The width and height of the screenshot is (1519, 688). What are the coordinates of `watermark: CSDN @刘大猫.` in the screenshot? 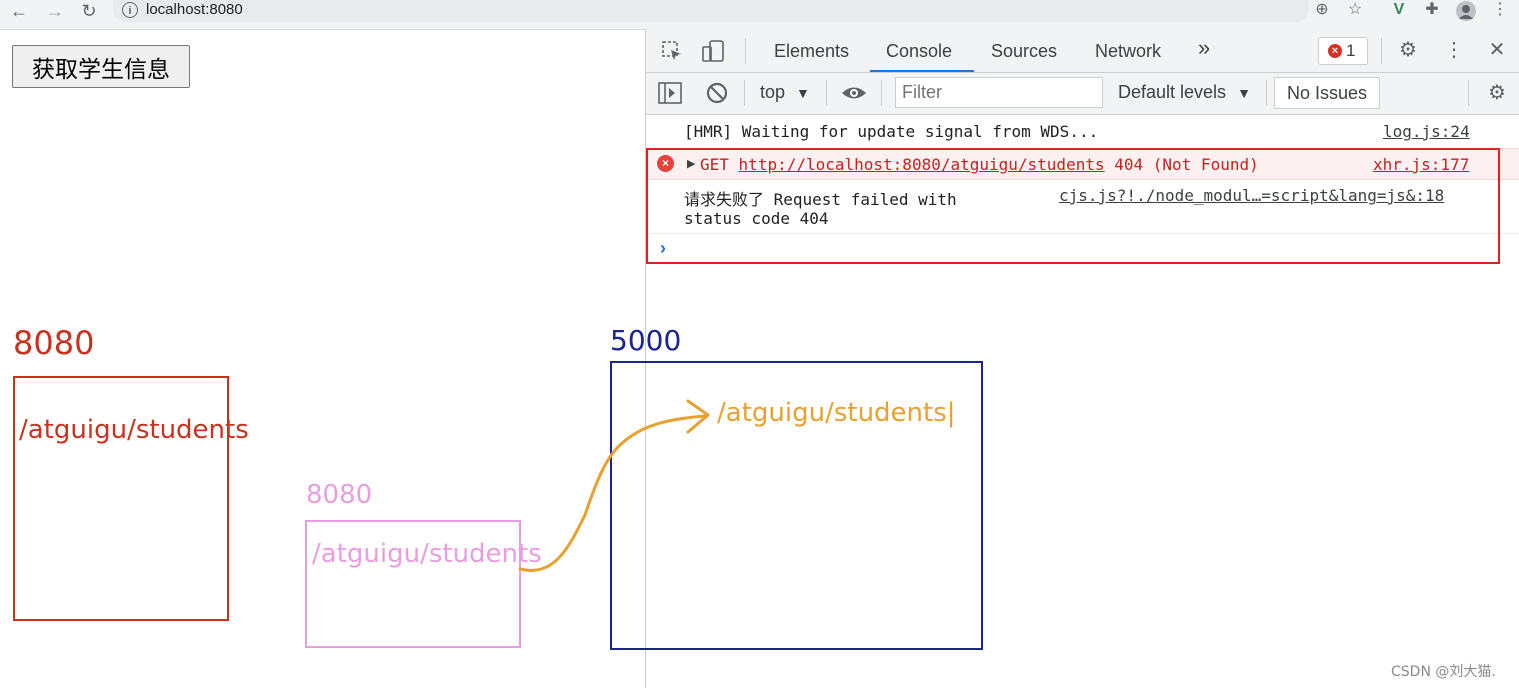 It's located at (1443, 672).